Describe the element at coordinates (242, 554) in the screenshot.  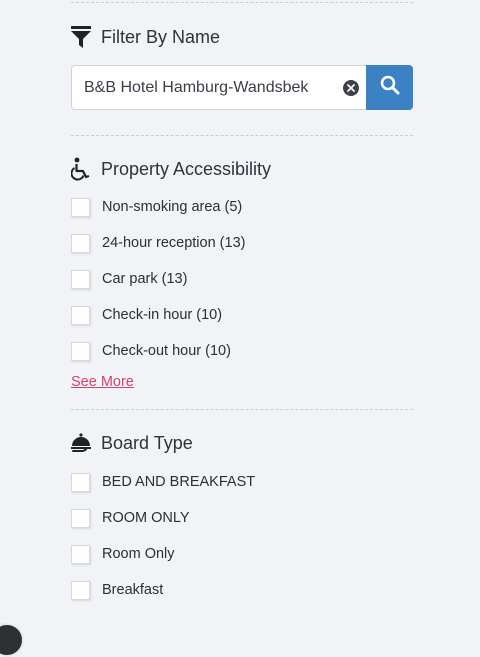
I see `board-option-room-only: Room Only` at that location.